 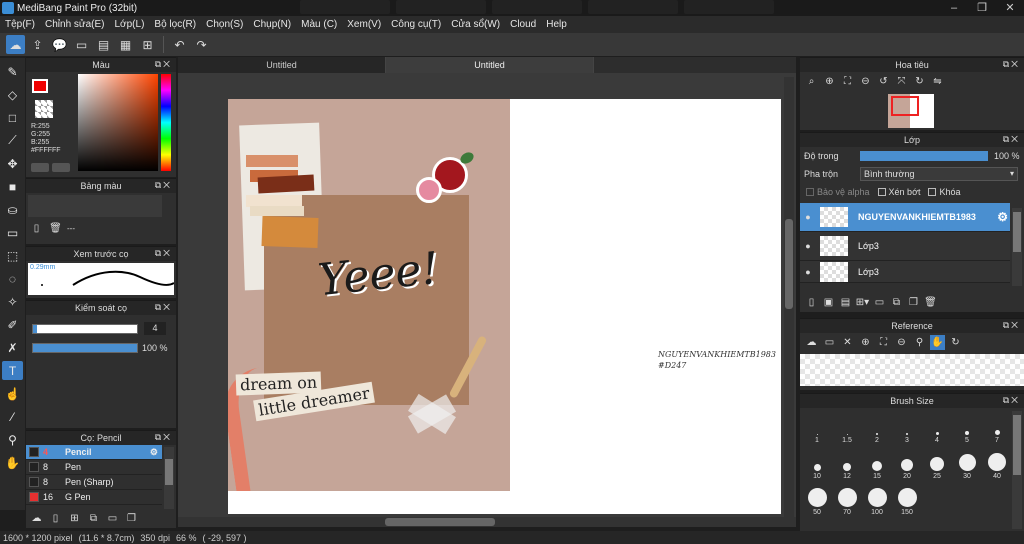 I want to click on fit-reference-icon: ⛶, so click(x=883, y=342).